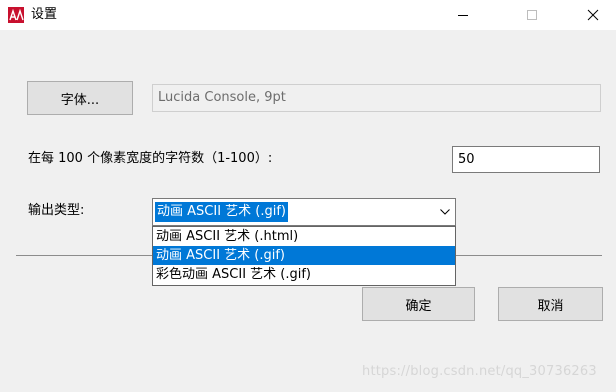 The width and height of the screenshot is (616, 392). I want to click on app-logo-icon, so click(16, 15).